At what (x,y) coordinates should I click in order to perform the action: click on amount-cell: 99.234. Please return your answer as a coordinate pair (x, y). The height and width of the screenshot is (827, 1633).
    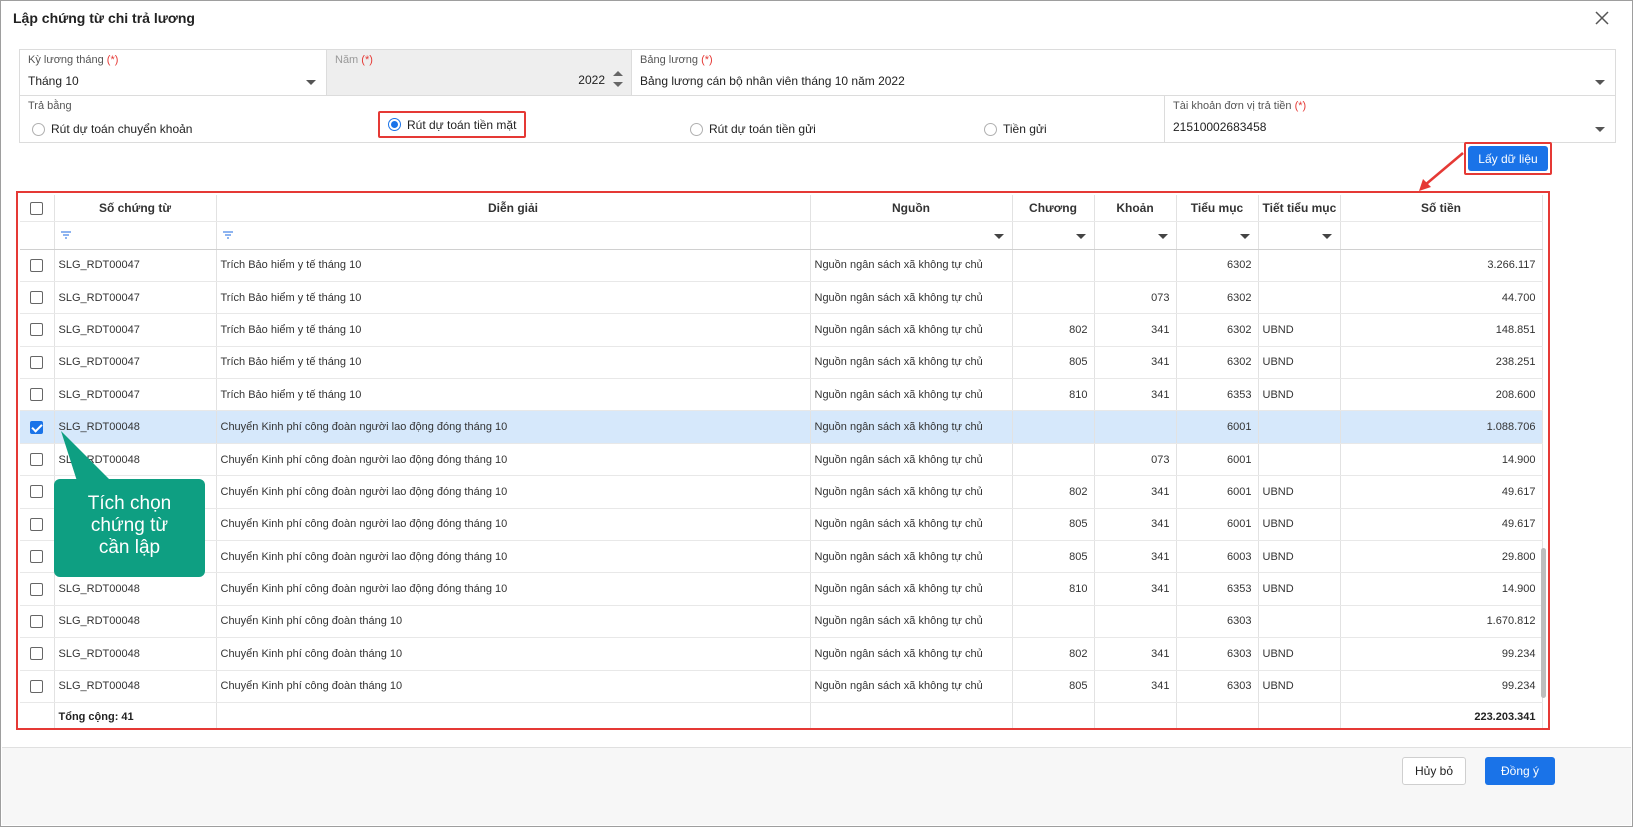
    Looking at the image, I should click on (1441, 654).